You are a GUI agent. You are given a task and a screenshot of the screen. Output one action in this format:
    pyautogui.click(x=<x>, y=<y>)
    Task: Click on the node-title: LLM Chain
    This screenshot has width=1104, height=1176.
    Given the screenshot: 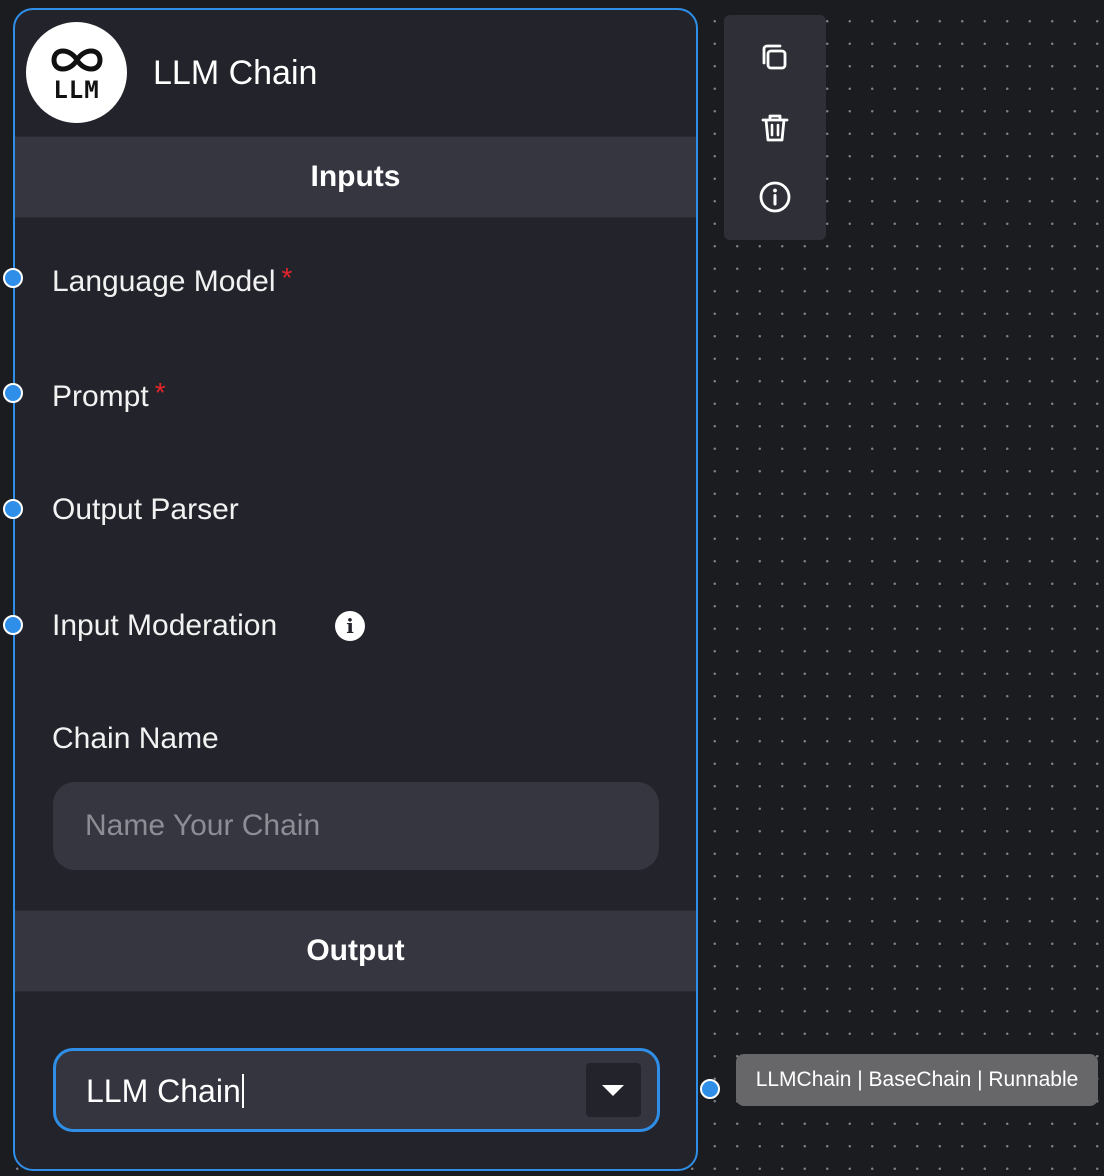 What is the action you would take?
    pyautogui.click(x=235, y=73)
    